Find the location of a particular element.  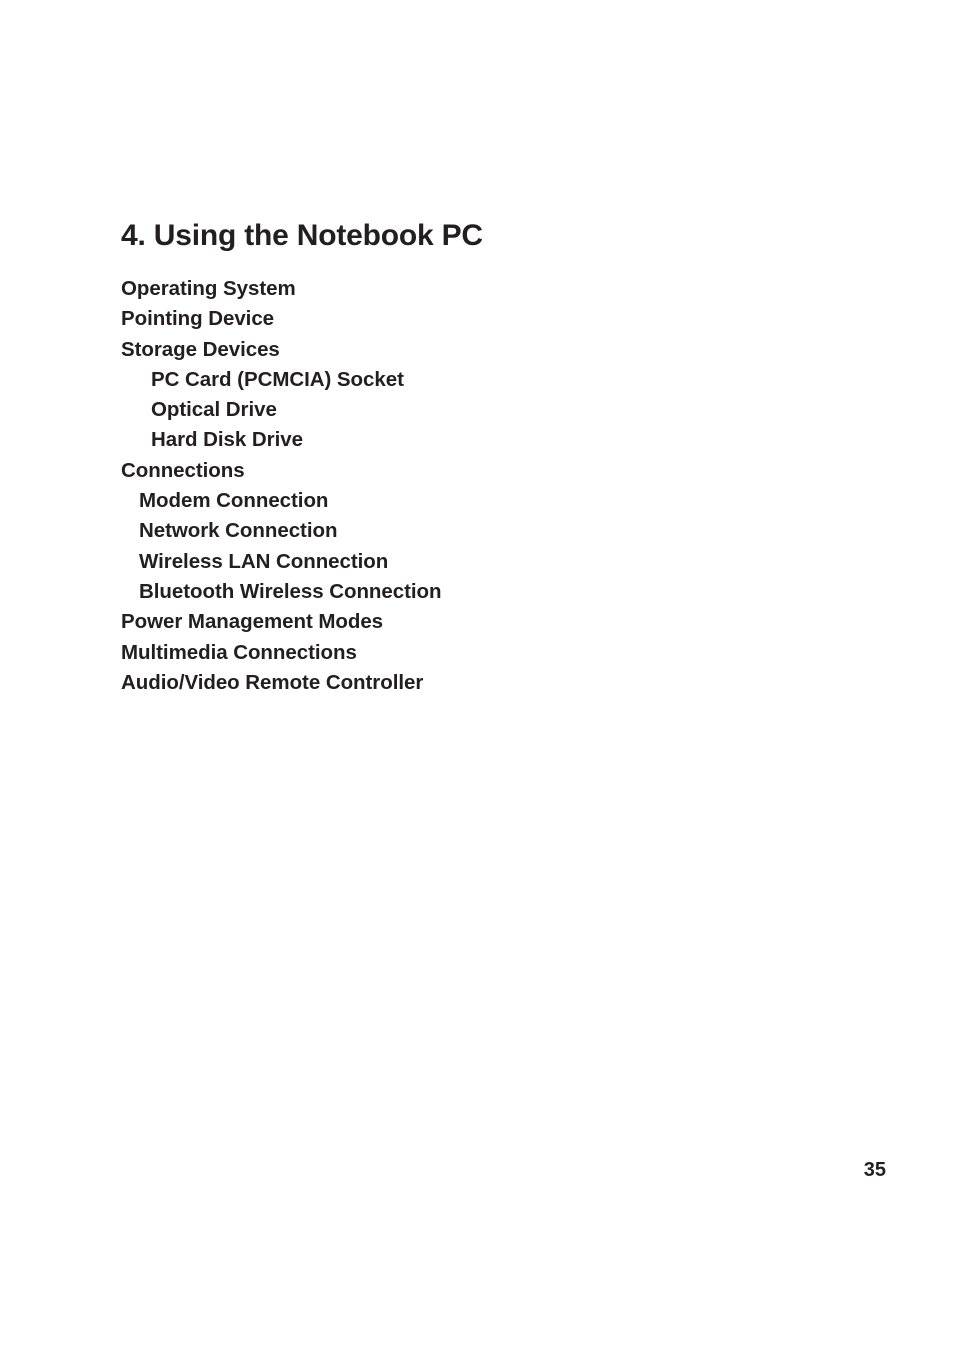

page-title: 4. Using the Notebook PC is located at coordinates (302, 236).